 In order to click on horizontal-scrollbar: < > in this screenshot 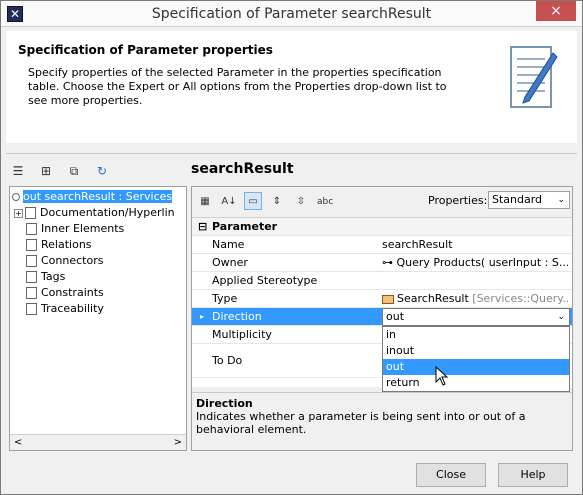, I will do `click(98, 442)`.